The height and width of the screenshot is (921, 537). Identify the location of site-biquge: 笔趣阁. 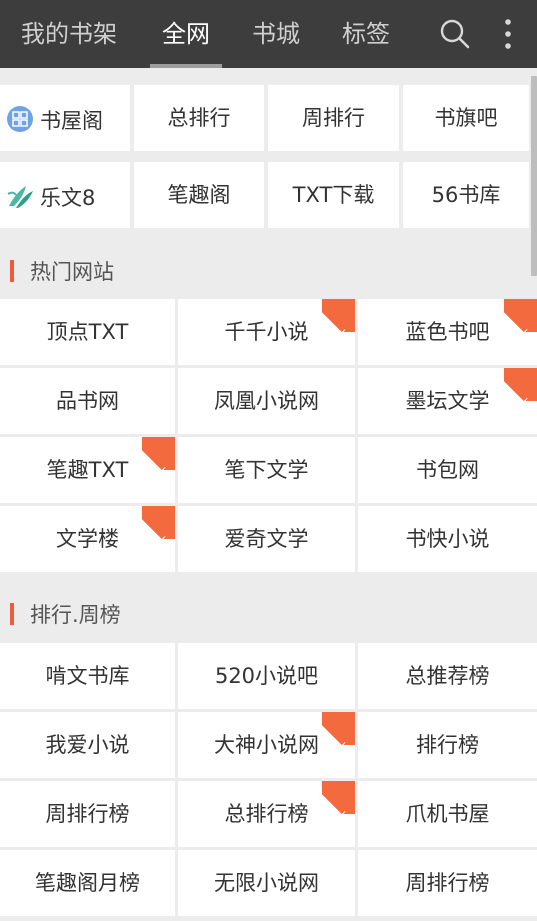
(199, 195).